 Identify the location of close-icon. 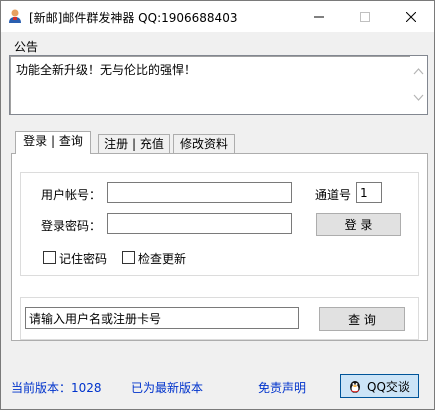
(411, 16).